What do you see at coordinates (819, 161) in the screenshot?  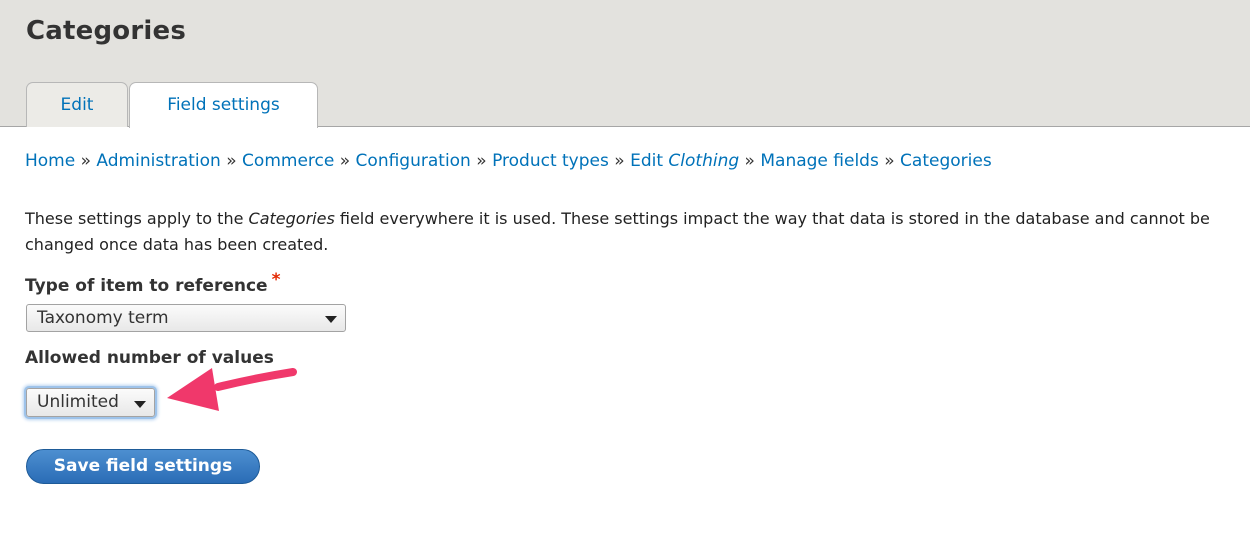 I see `breadcrumb-manage-fields: Manage fields` at bounding box center [819, 161].